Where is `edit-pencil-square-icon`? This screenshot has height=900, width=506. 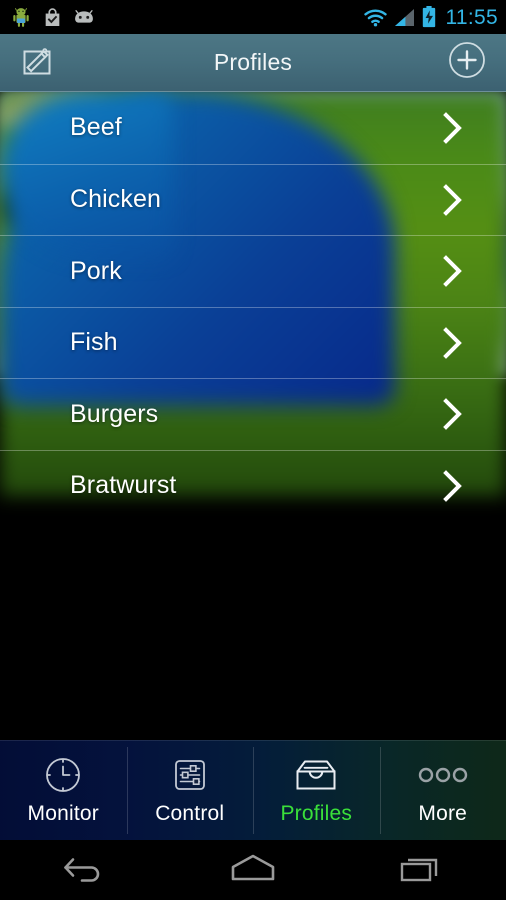
edit-pencil-square-icon is located at coordinates (36, 62).